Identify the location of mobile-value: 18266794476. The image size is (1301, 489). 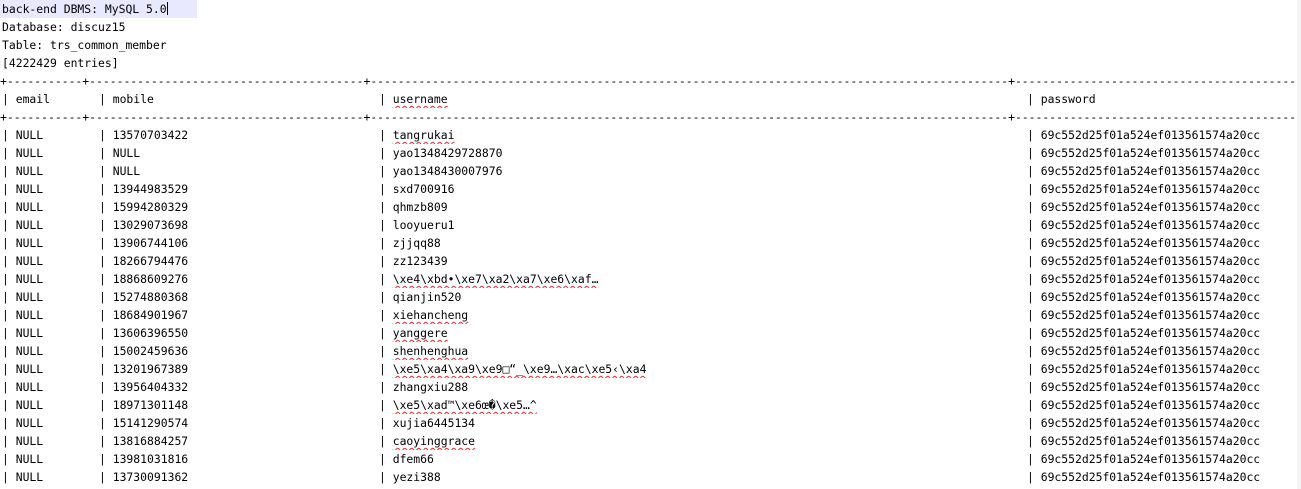
(150, 261).